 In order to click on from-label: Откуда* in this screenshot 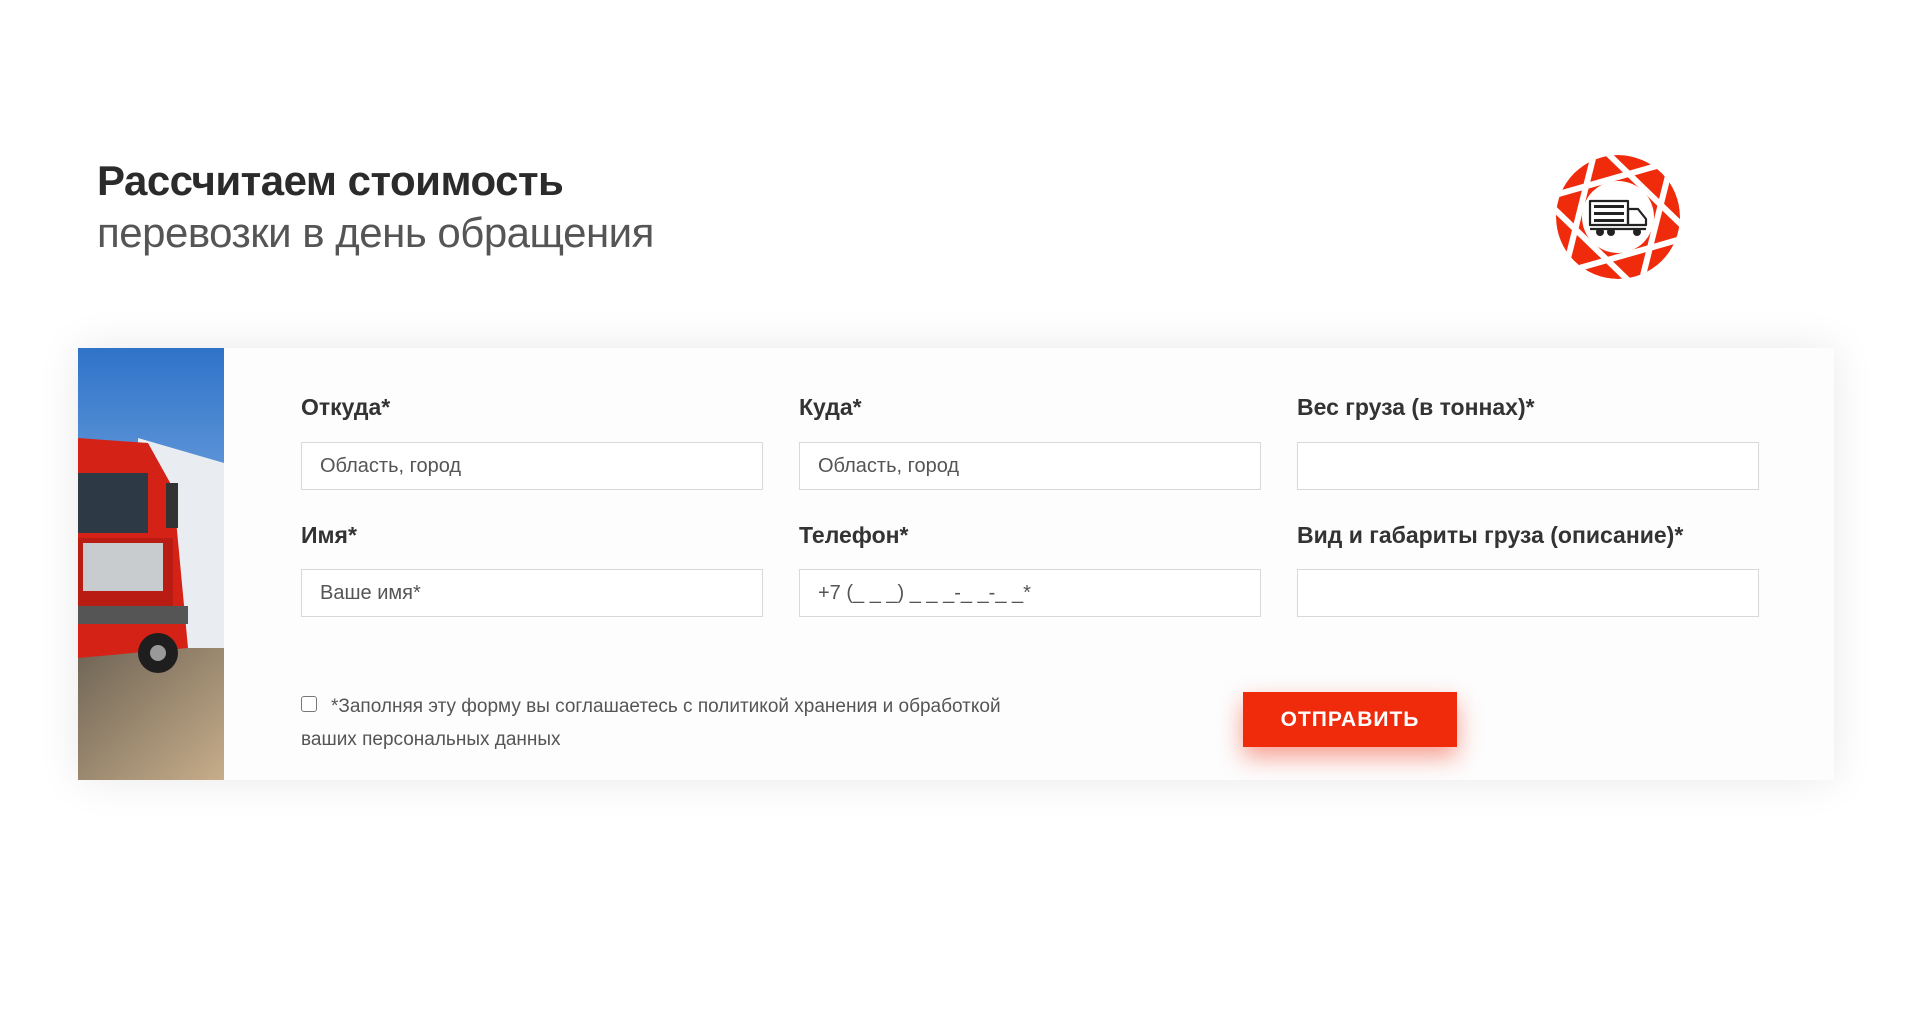, I will do `click(346, 407)`.